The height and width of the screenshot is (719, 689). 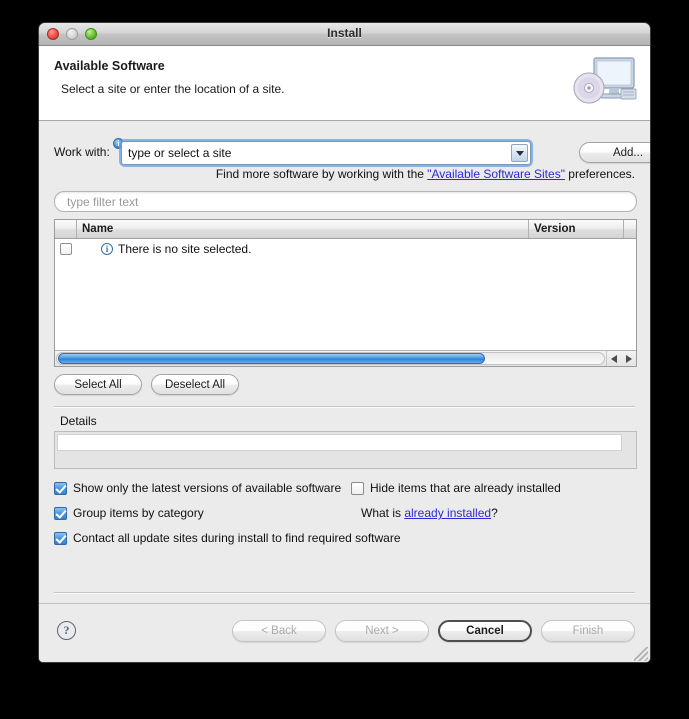 What do you see at coordinates (344, 407) in the screenshot?
I see `details-separator` at bounding box center [344, 407].